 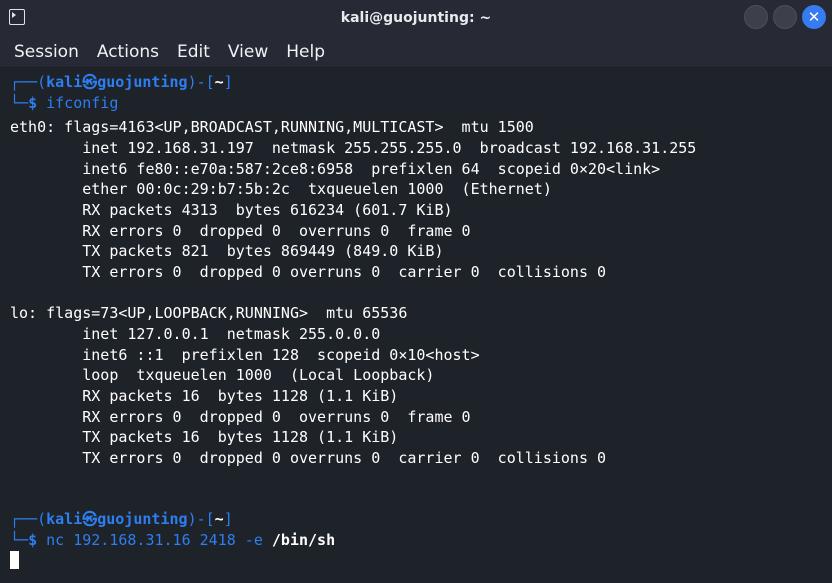 What do you see at coordinates (248, 52) in the screenshot?
I see `menu-view: View` at bounding box center [248, 52].